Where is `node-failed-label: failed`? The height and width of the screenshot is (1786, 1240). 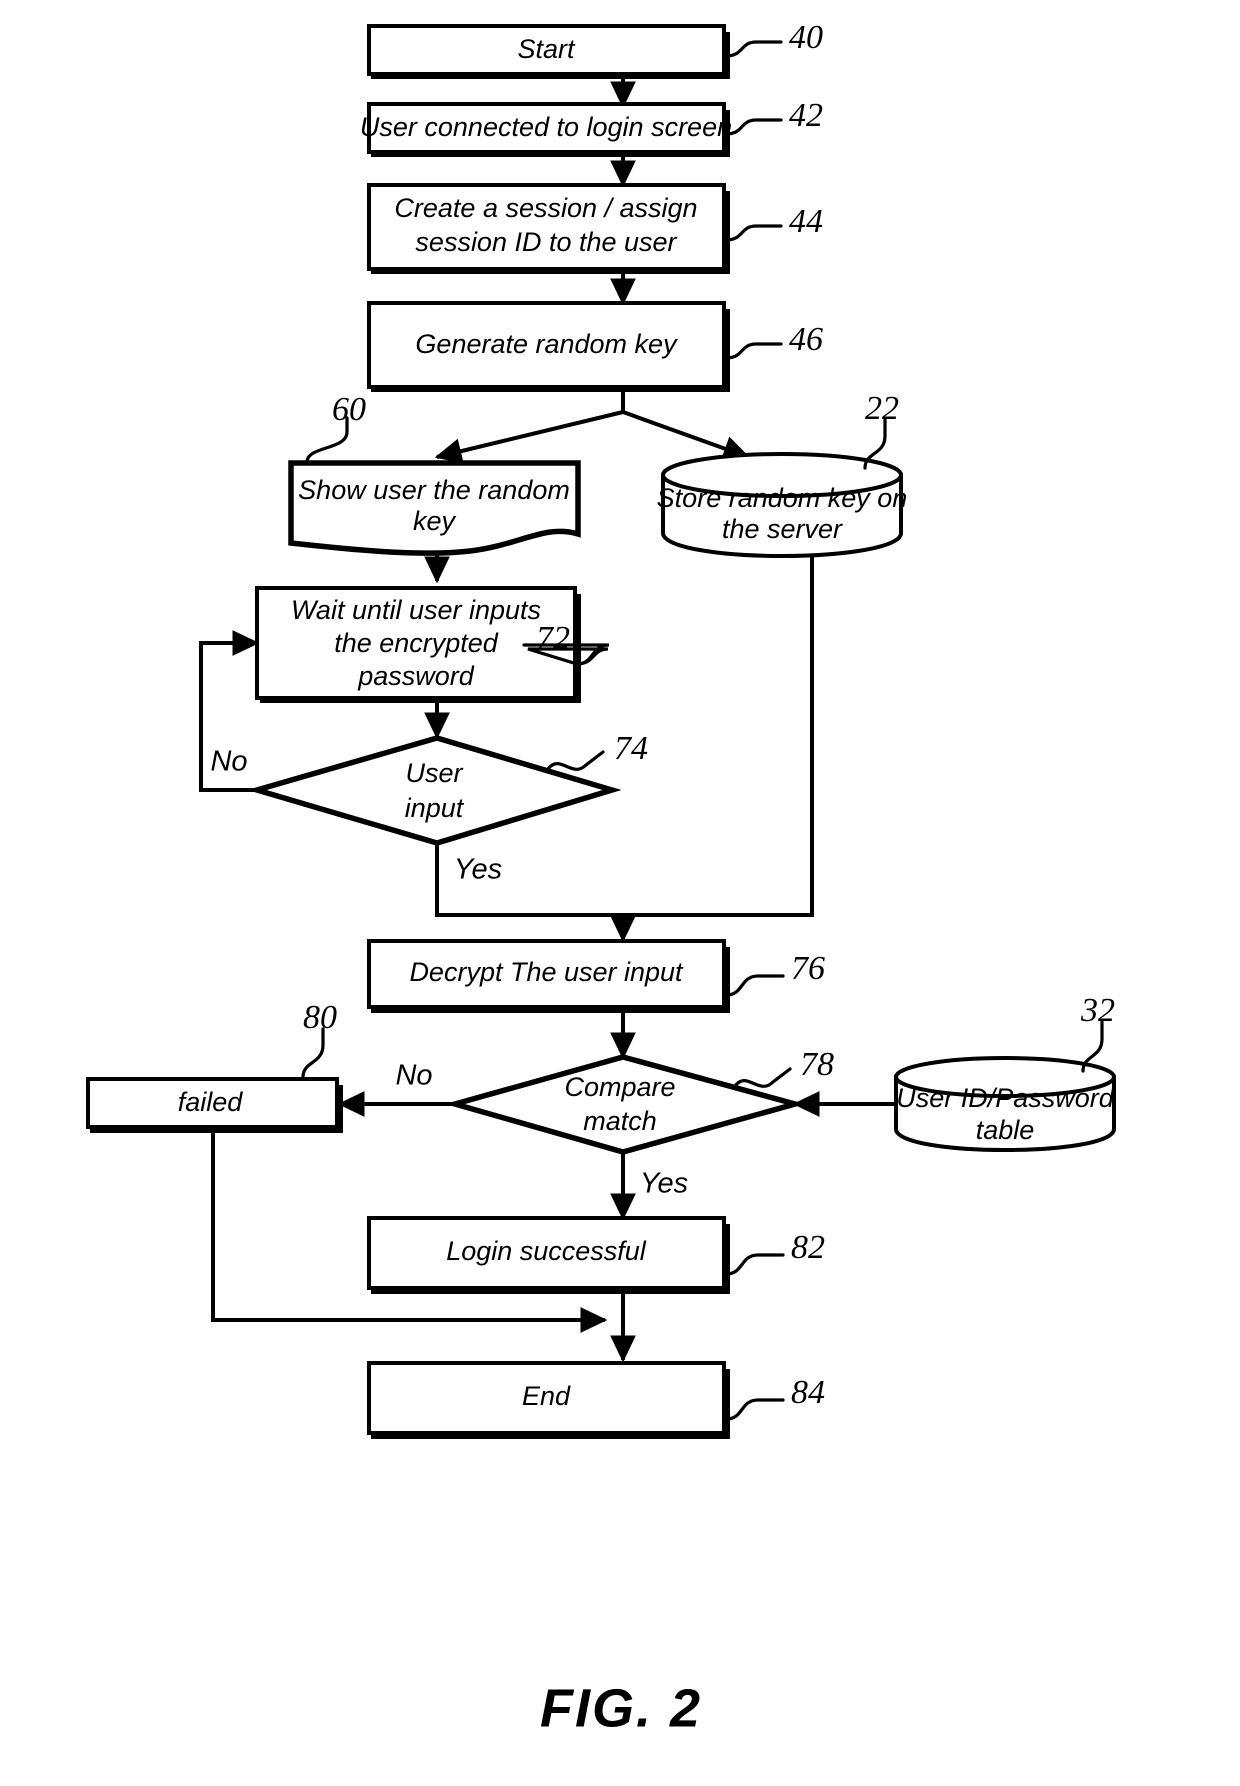
node-failed-label: failed is located at coordinates (211, 1102).